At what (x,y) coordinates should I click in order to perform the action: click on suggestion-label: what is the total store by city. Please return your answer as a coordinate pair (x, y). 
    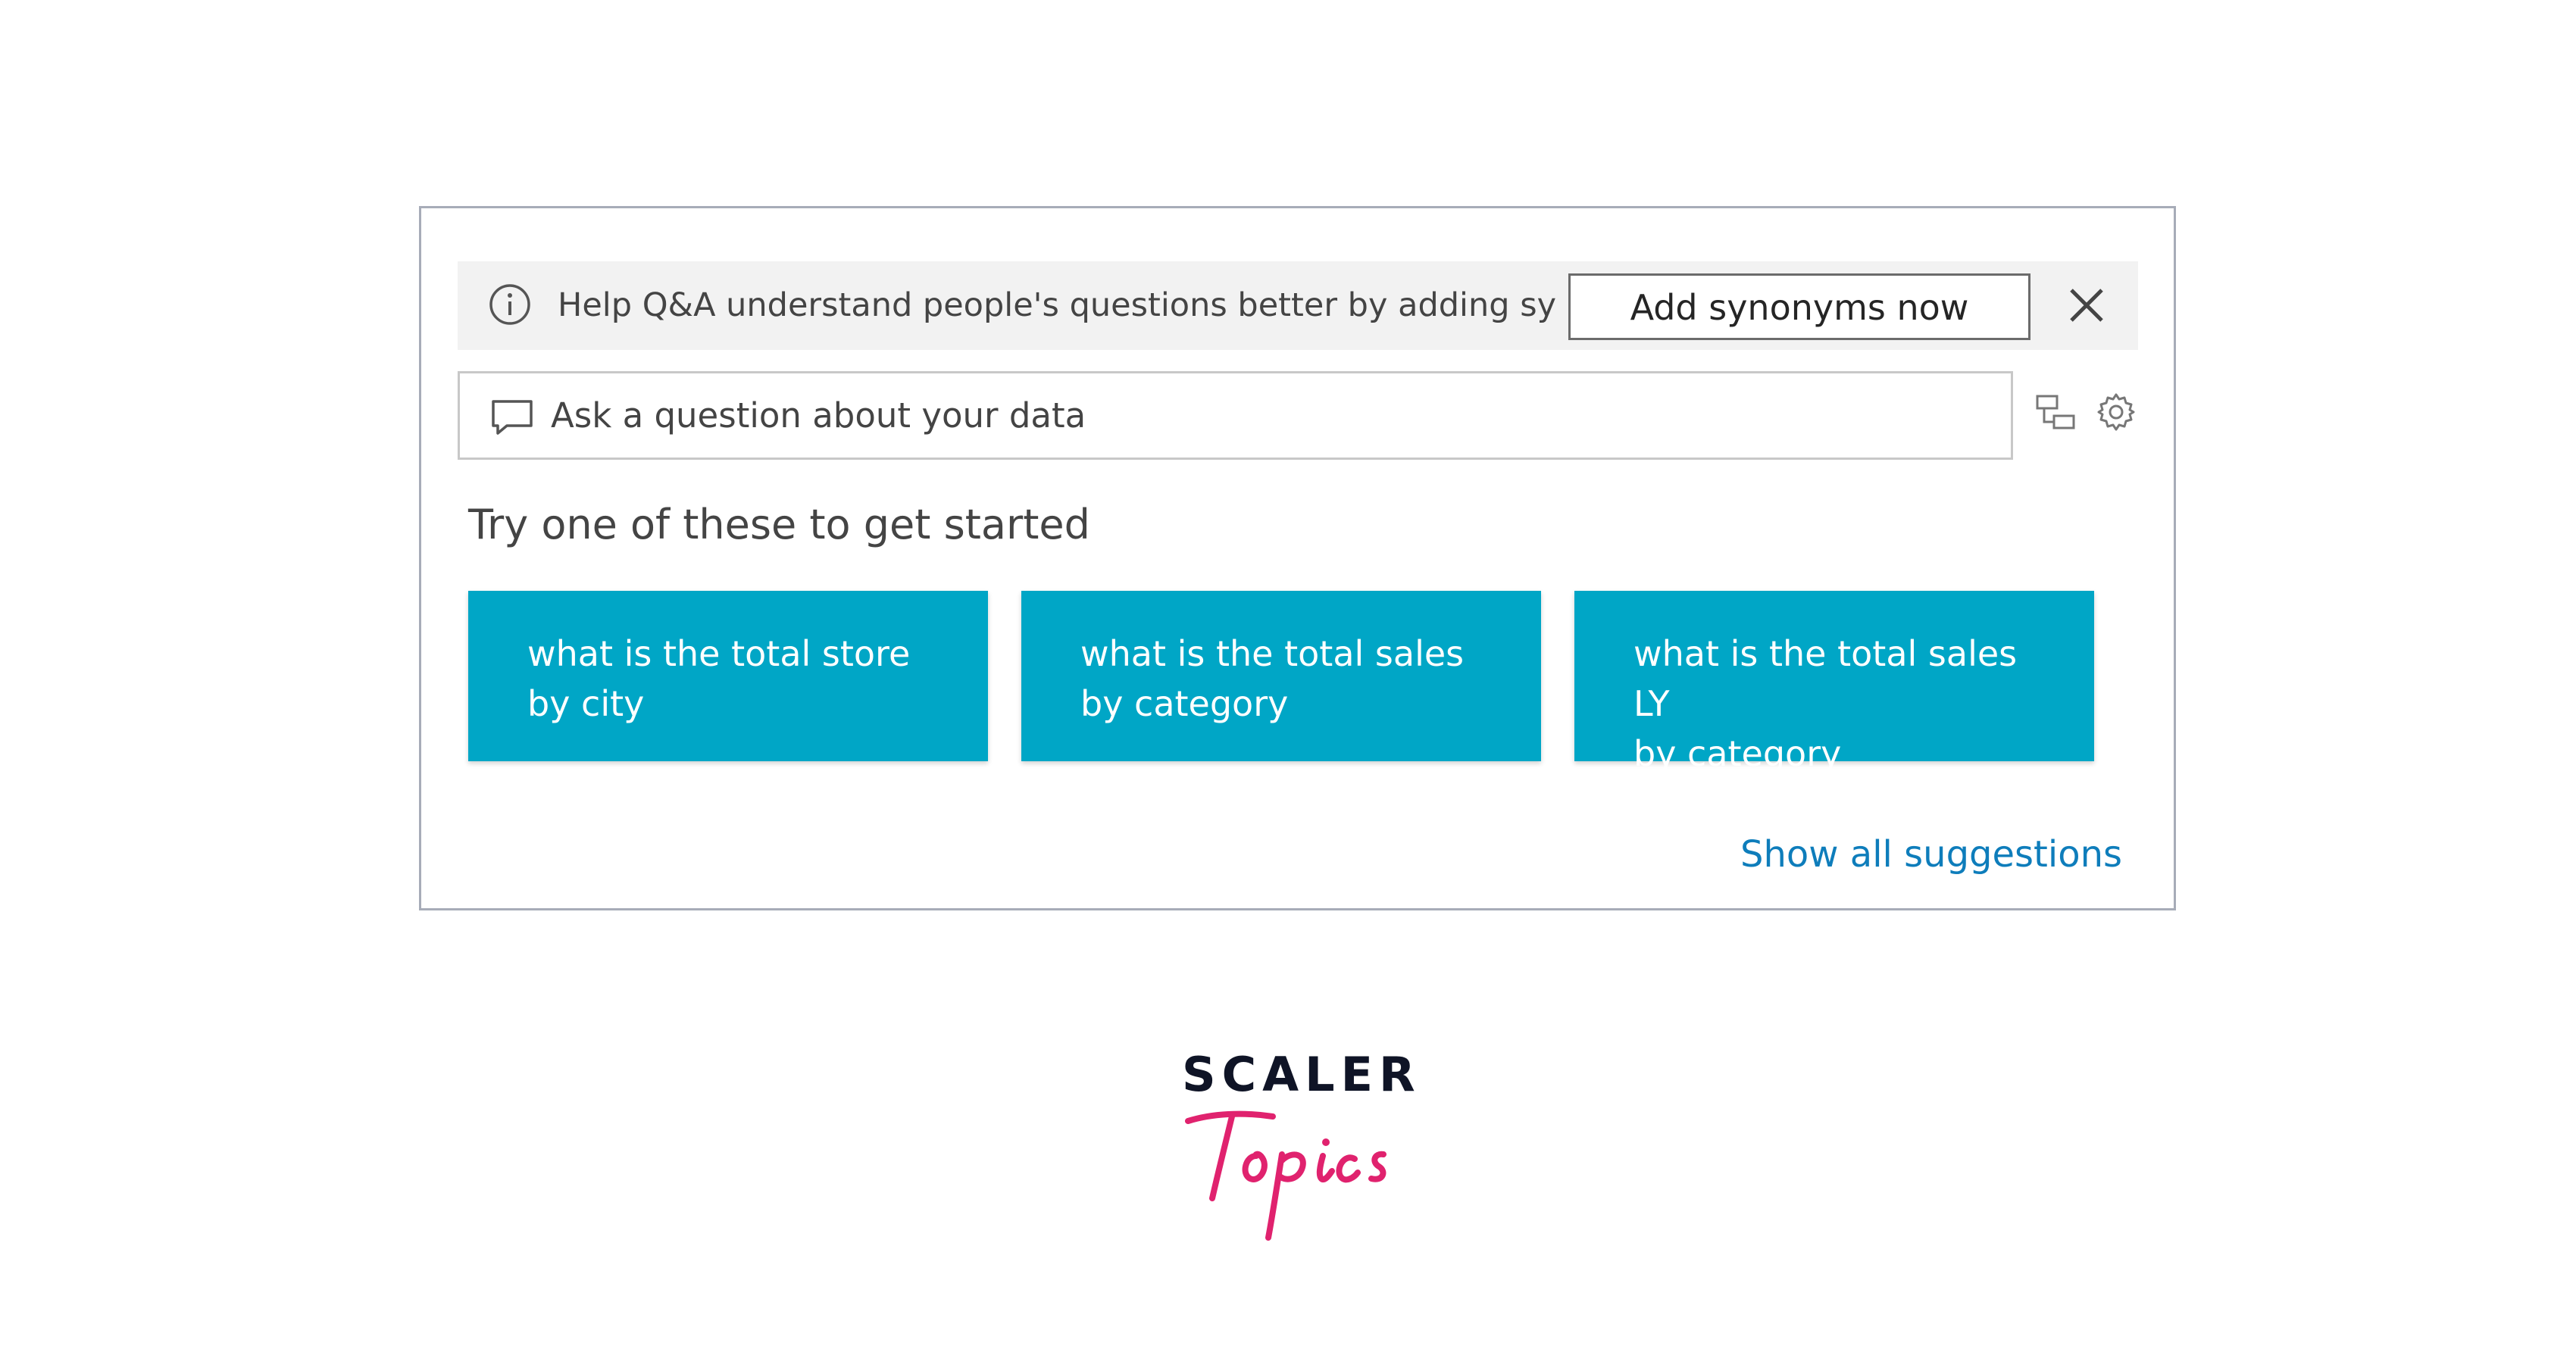
    Looking at the image, I should click on (719, 678).